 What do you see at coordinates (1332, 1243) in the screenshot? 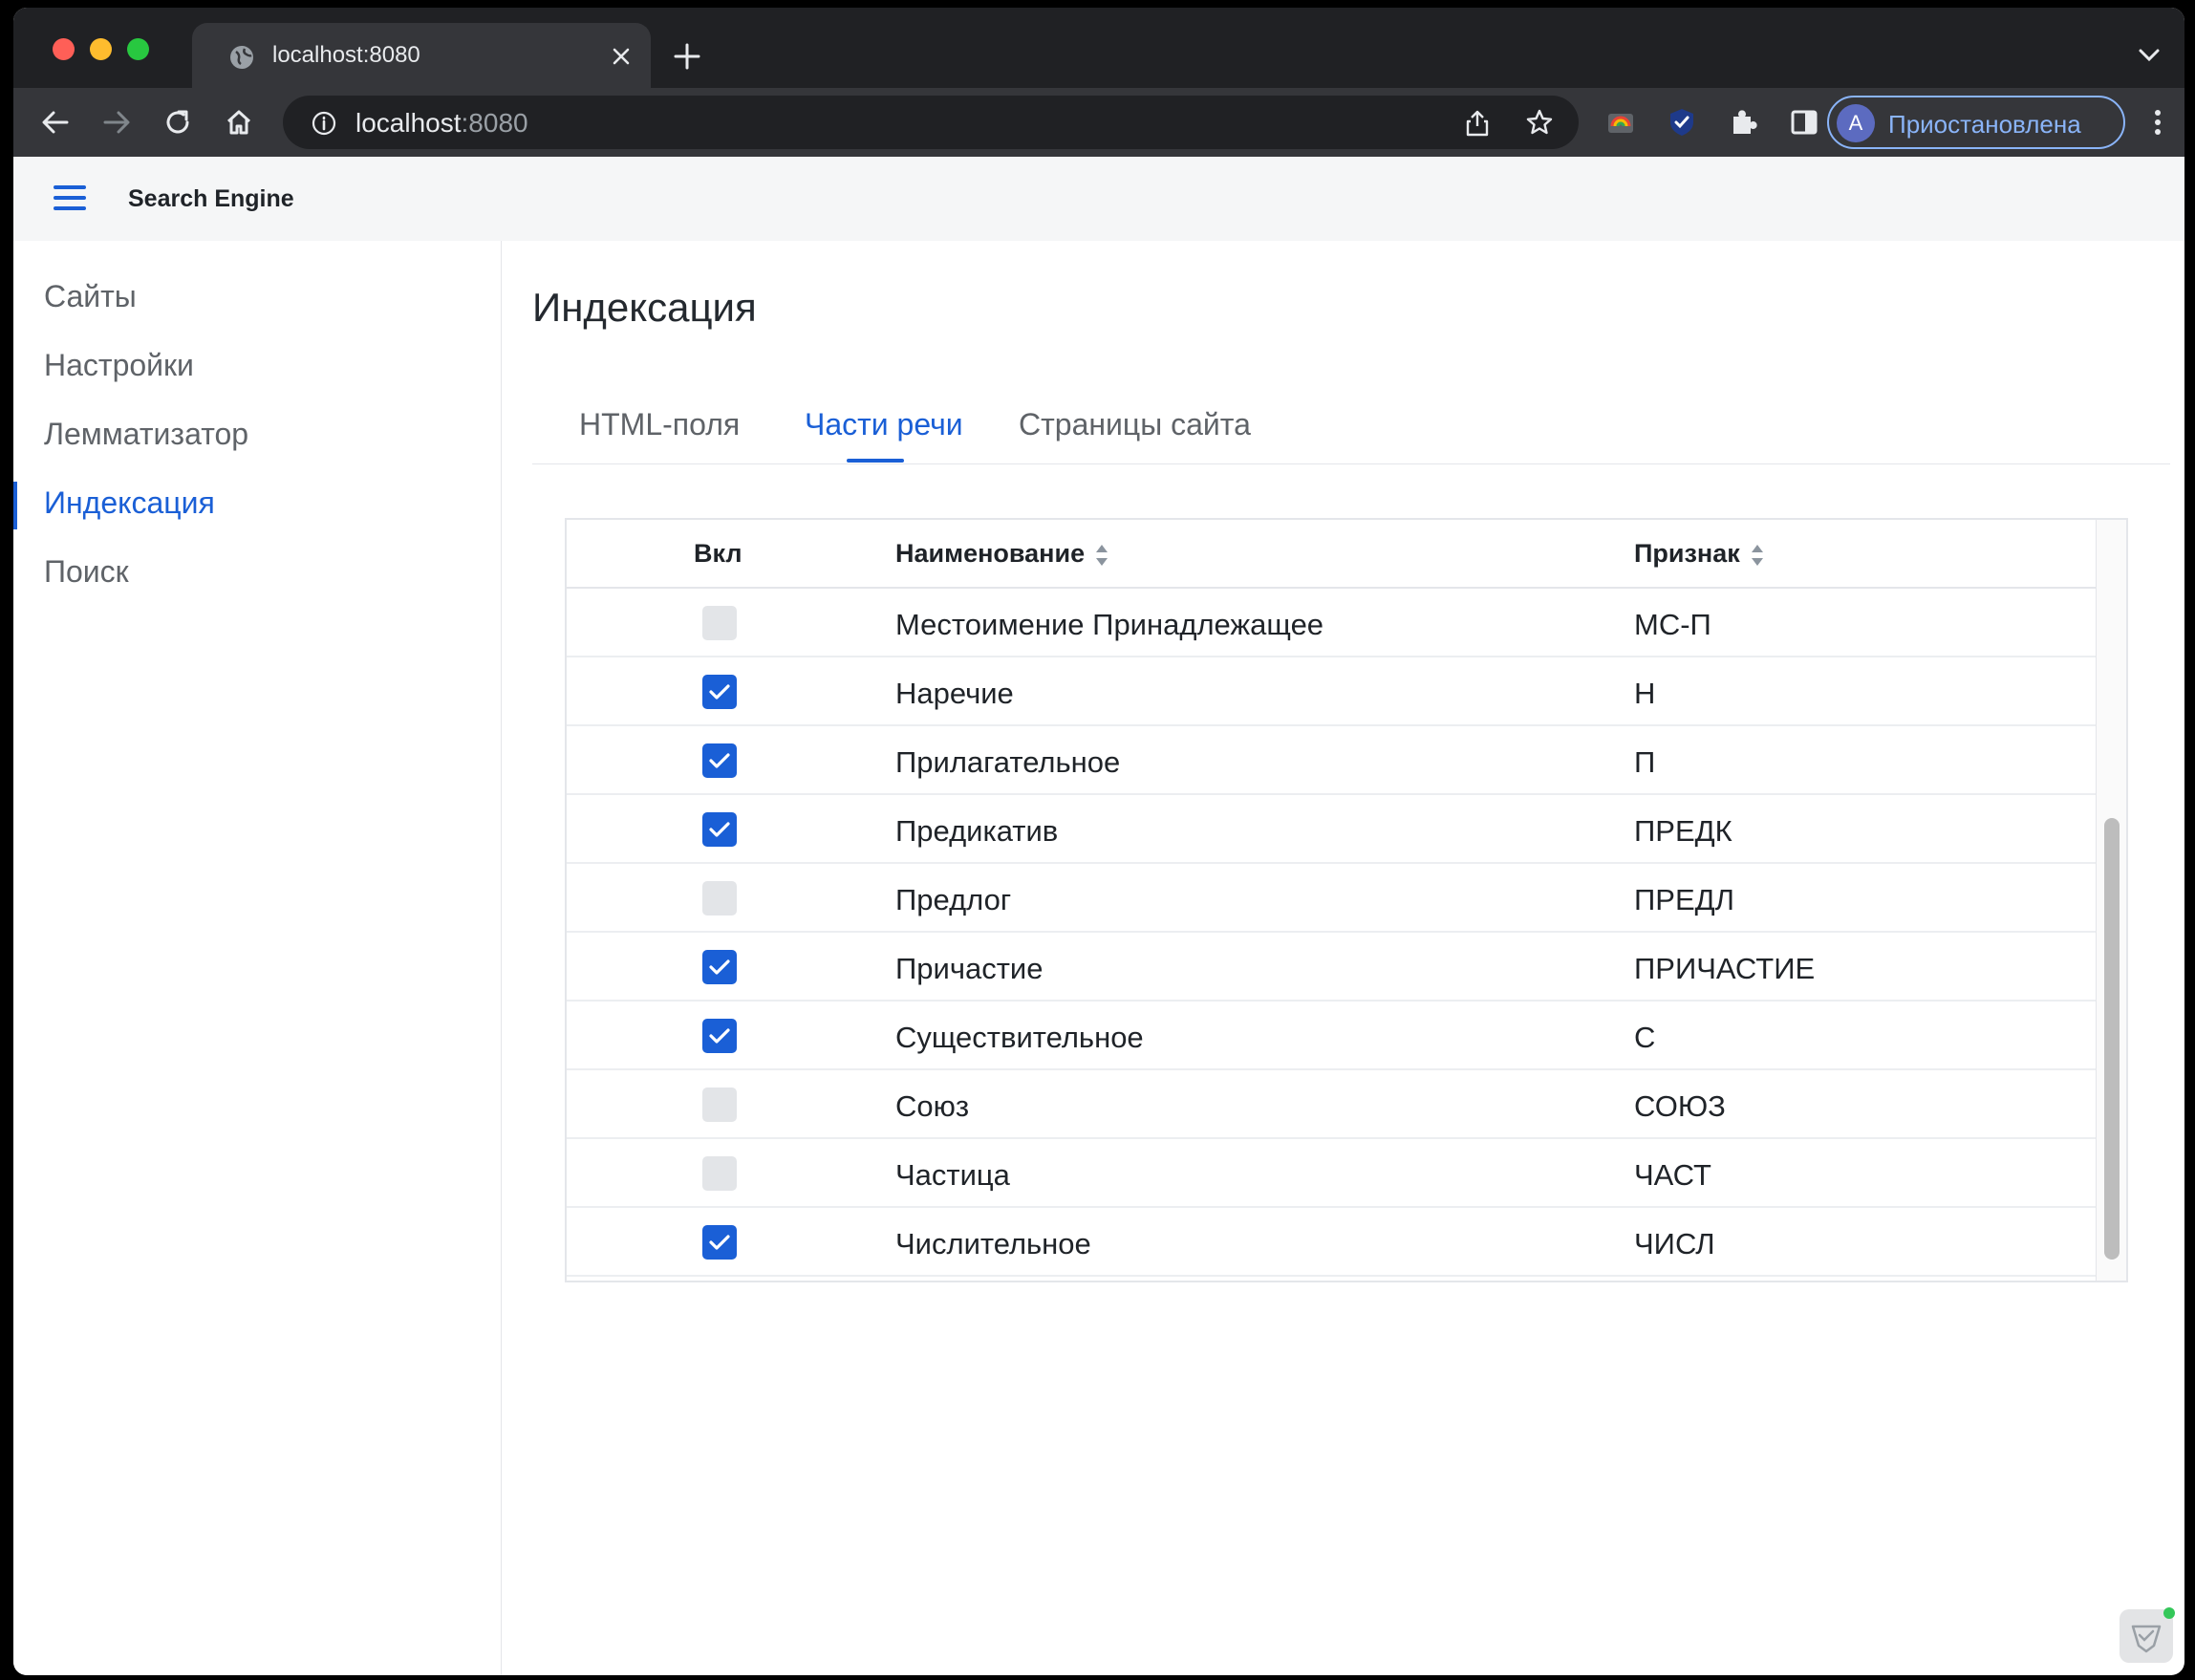
I see `table-row: Числительное ЧИСЛ` at bounding box center [1332, 1243].